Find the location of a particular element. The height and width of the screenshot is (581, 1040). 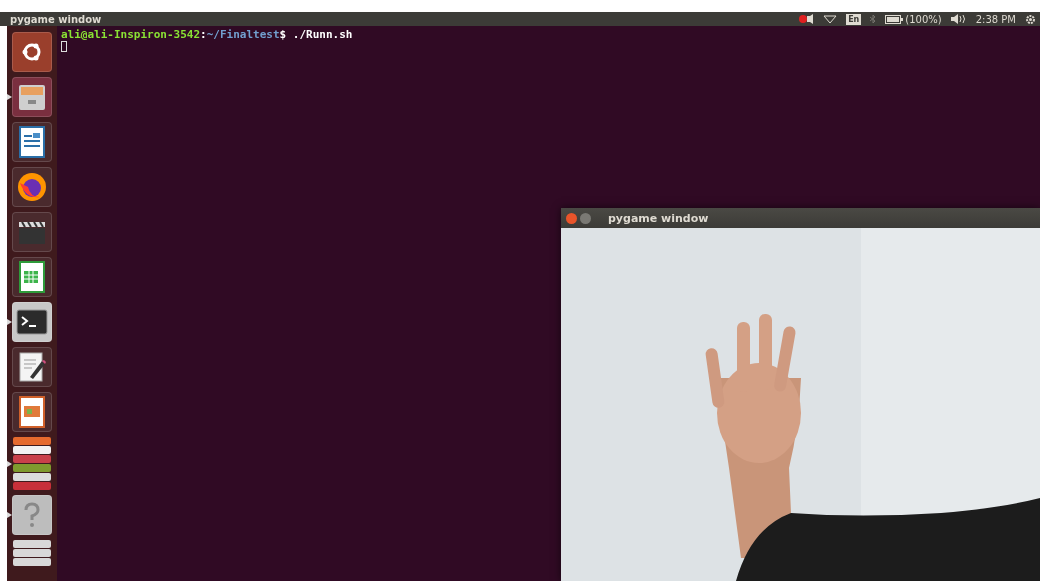

presentation-icon is located at coordinates (32, 412).